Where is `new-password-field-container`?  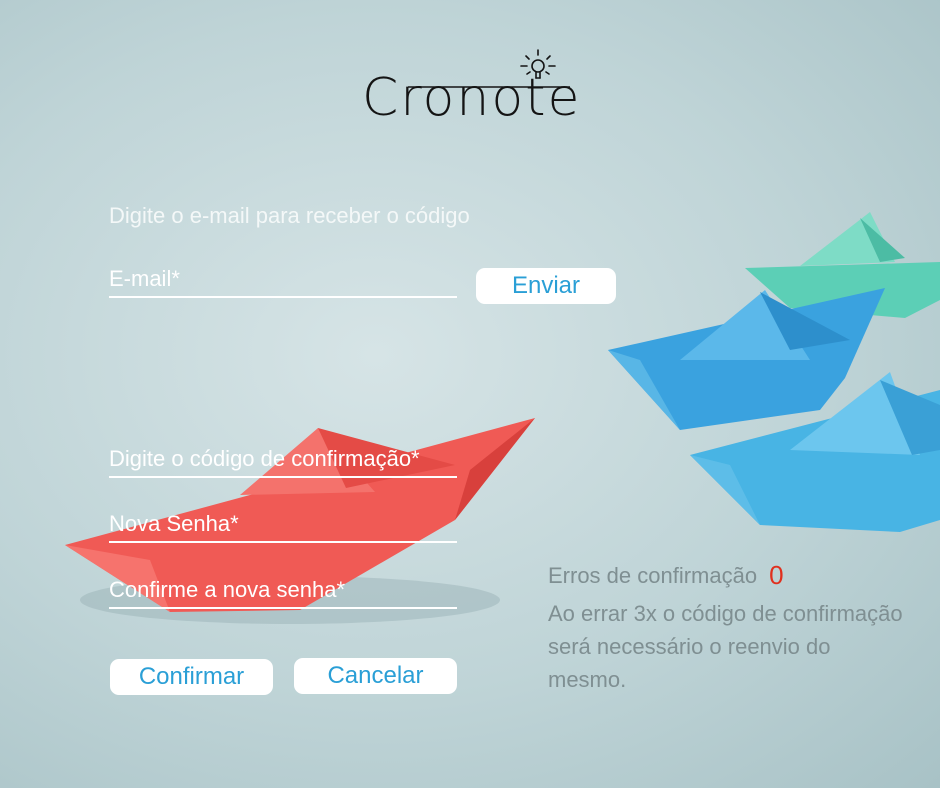 new-password-field-container is located at coordinates (283, 527).